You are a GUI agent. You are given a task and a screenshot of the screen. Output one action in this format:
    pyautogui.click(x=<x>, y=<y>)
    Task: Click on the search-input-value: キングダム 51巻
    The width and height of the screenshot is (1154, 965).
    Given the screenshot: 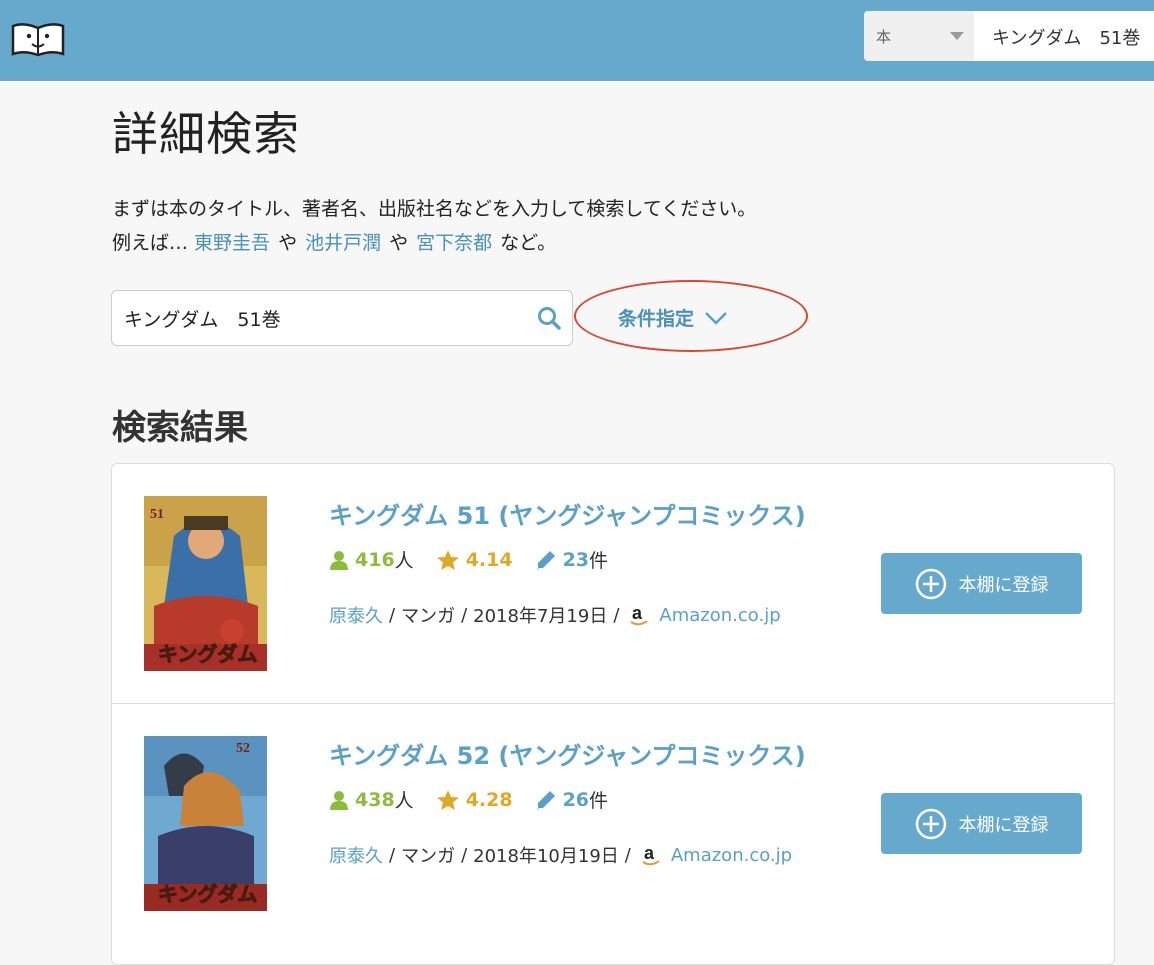 What is the action you would take?
    pyautogui.click(x=202, y=320)
    